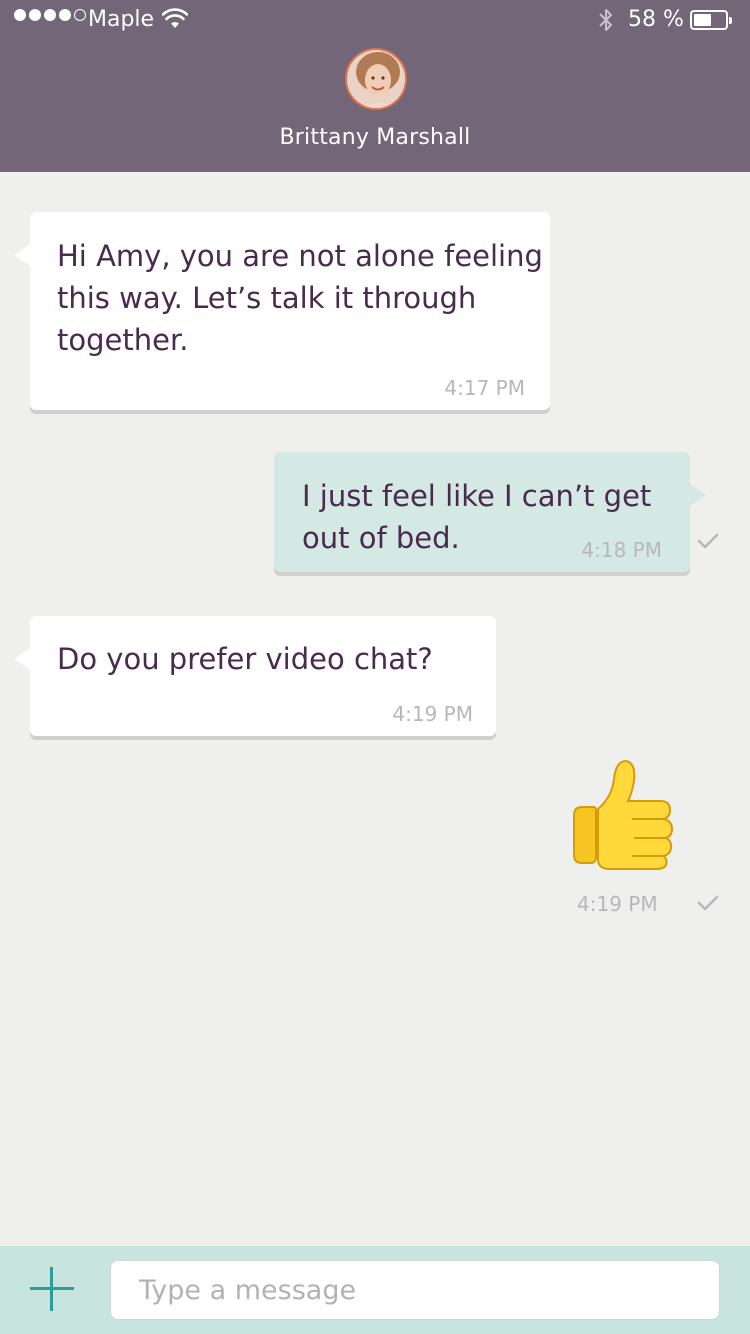  I want to click on plus-icon, so click(52, 1289).